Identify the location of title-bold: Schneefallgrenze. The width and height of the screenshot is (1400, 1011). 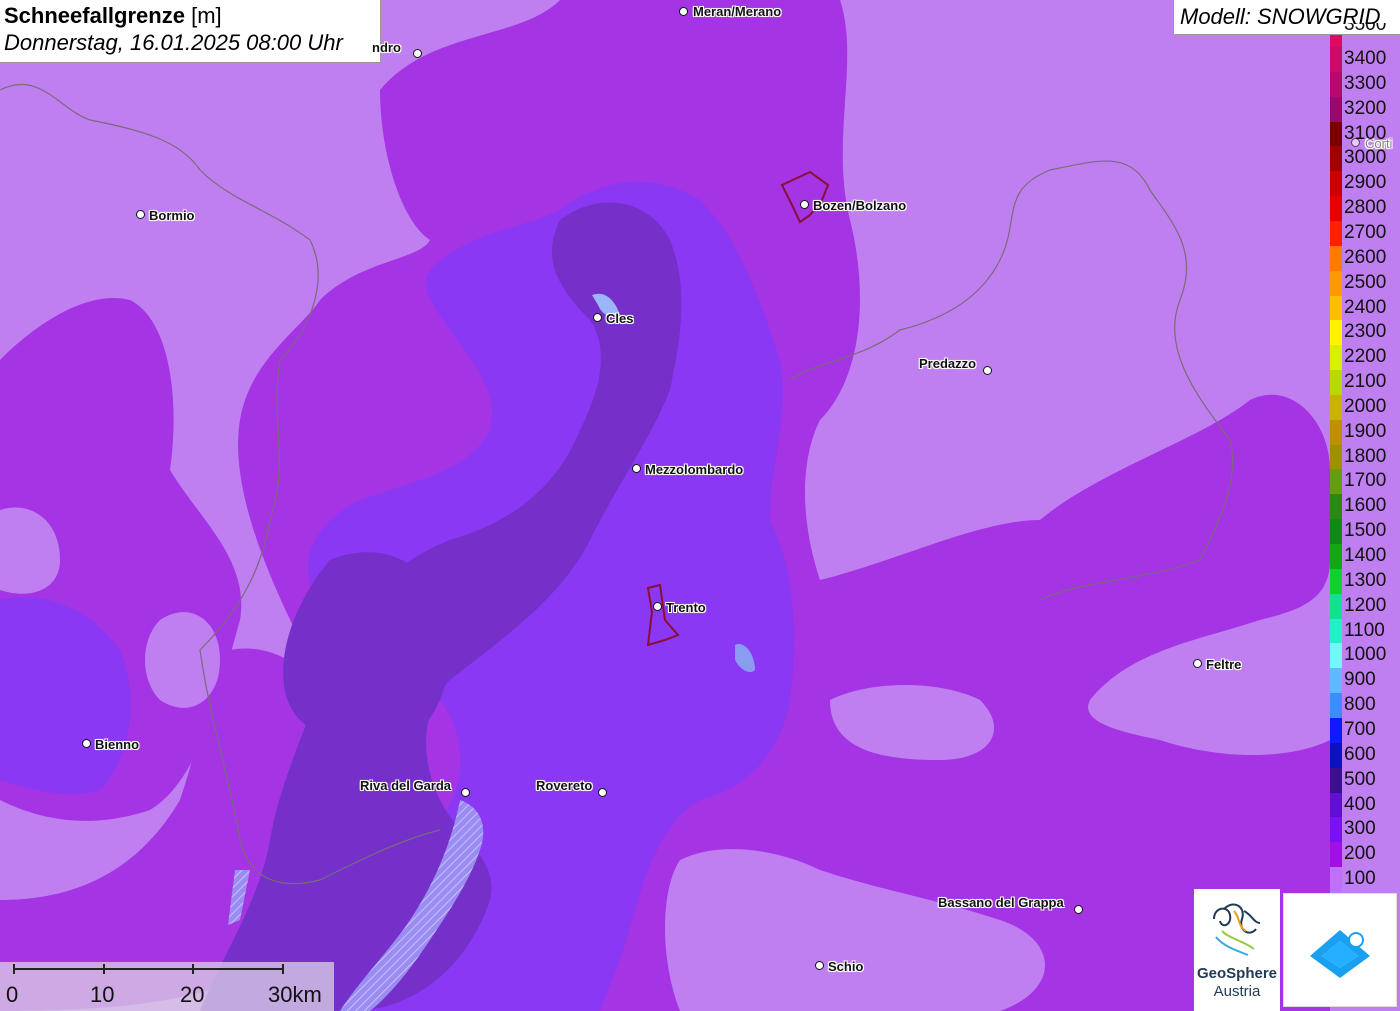
(94, 15).